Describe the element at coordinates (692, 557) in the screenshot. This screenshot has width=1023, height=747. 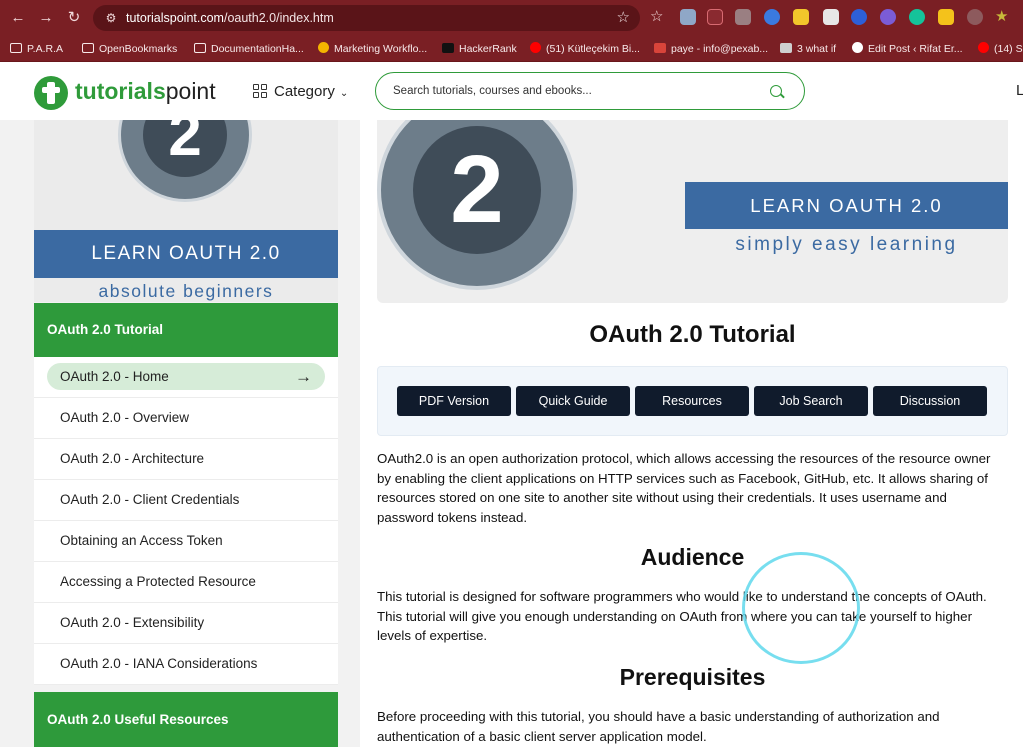
I see `audience-heading: Audience` at that location.